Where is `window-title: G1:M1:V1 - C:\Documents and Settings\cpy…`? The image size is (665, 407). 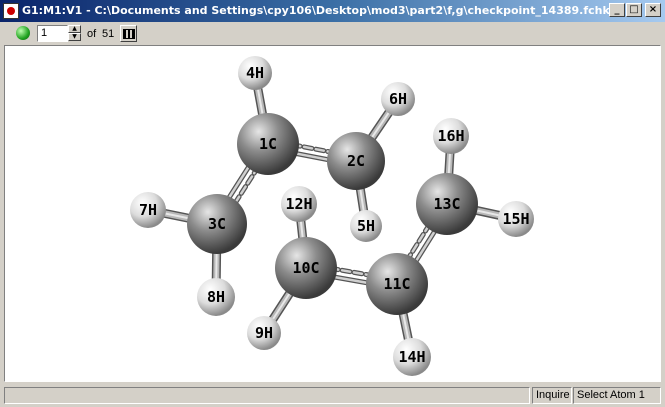 window-title: G1:M1:V1 - C:\Documents and Settings\cpy… is located at coordinates (316, 10).